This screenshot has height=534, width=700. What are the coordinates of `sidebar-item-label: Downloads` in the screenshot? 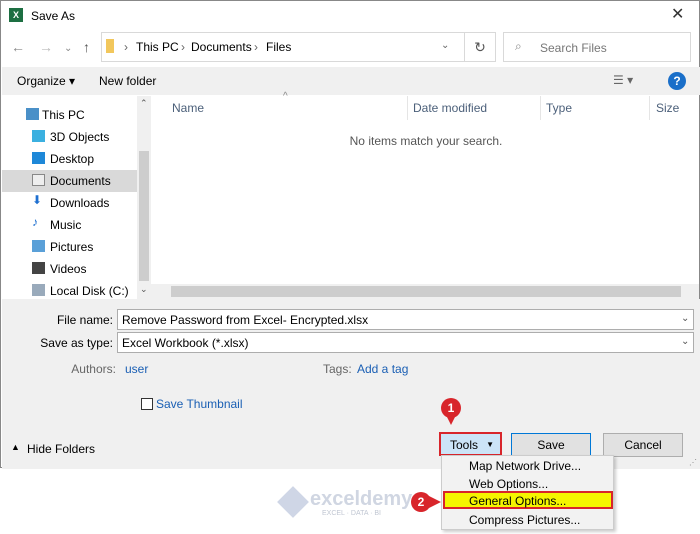 It's located at (80, 203).